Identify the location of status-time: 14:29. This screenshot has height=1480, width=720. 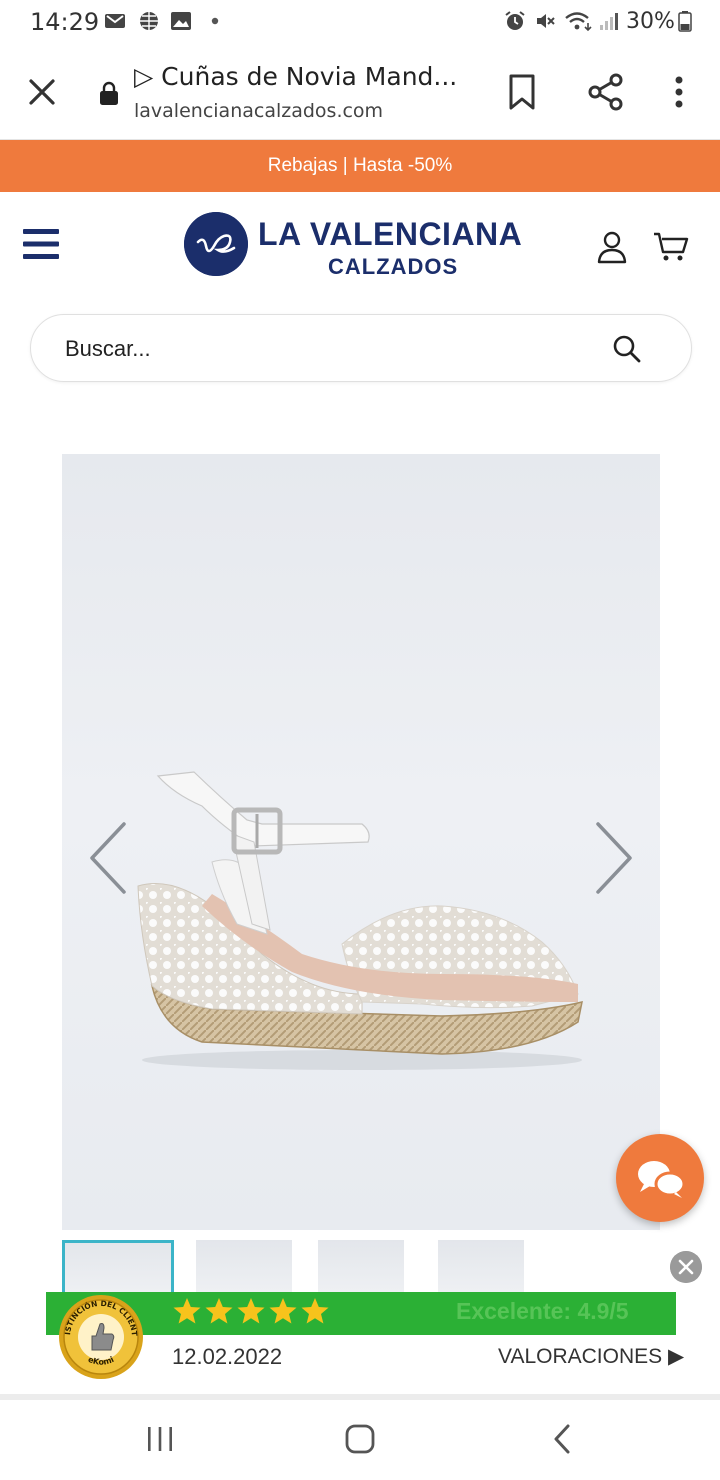
(65, 22).